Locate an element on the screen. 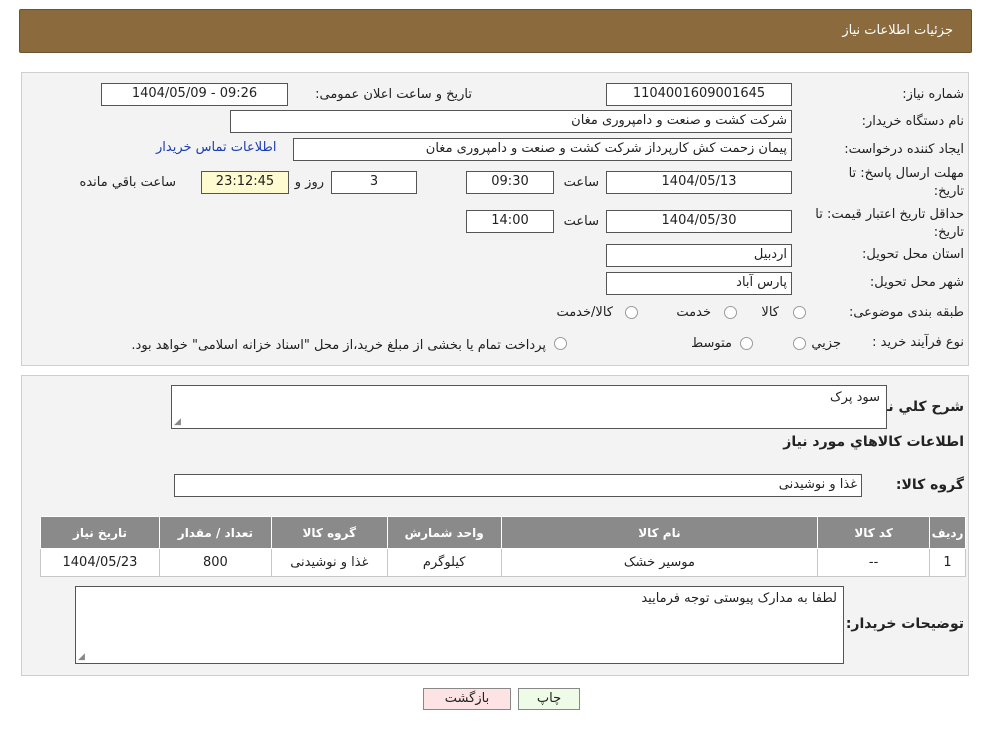  buyer-notes-textarea: لطفا به مدارک پیوستی توجه فرمایید ◢ is located at coordinates (459, 625).